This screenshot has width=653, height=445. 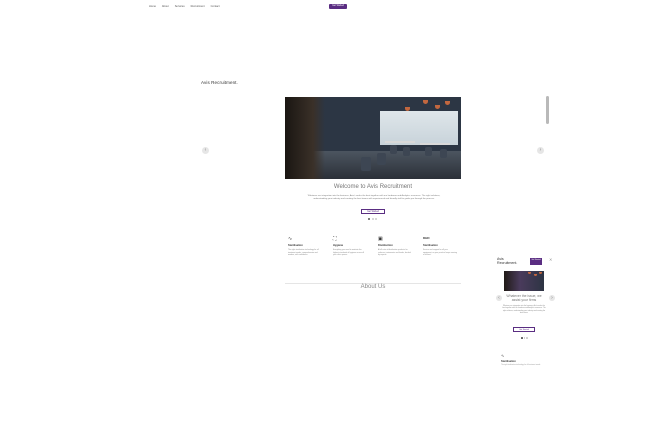 What do you see at coordinates (215, 6) in the screenshot?
I see `nav-item-contact: Contact` at bounding box center [215, 6].